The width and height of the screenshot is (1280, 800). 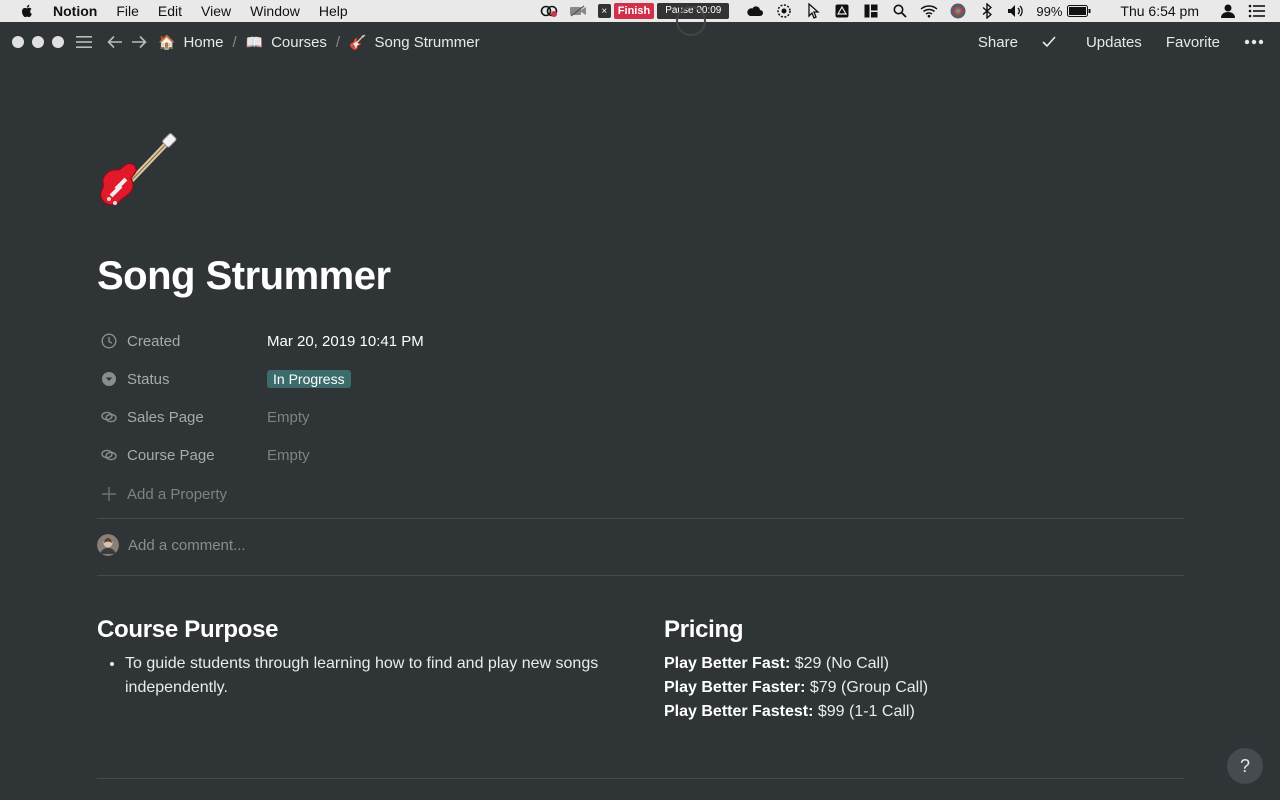 I want to click on property-label-course-page: Course Page, so click(x=171, y=455).